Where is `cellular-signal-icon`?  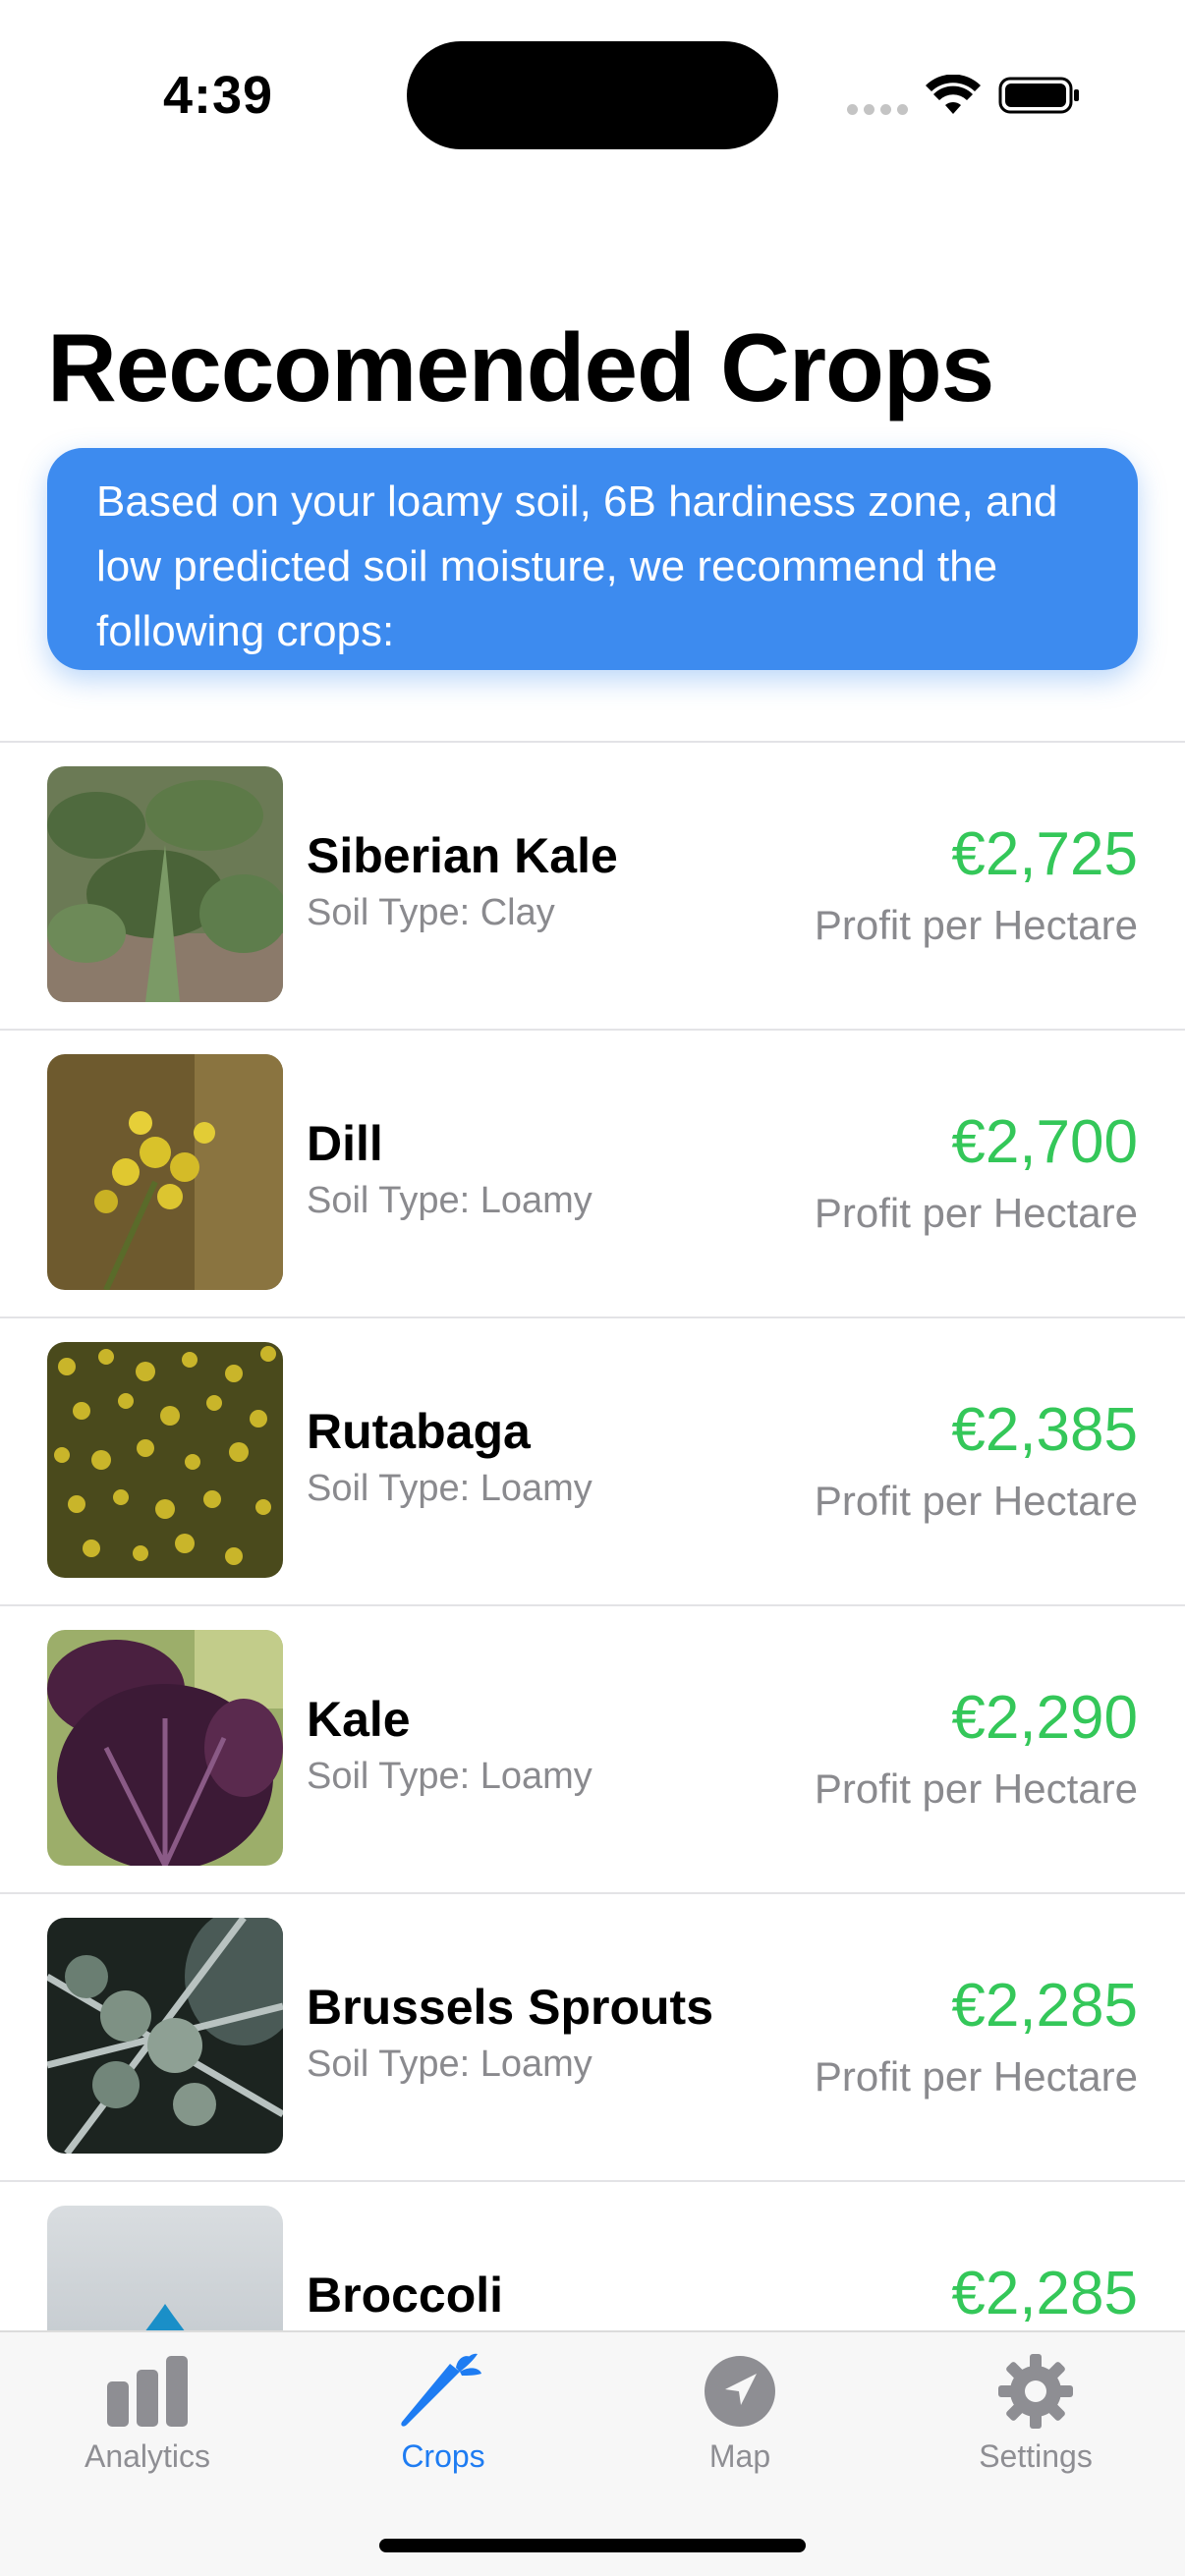
cellular-signal-icon is located at coordinates (878, 109).